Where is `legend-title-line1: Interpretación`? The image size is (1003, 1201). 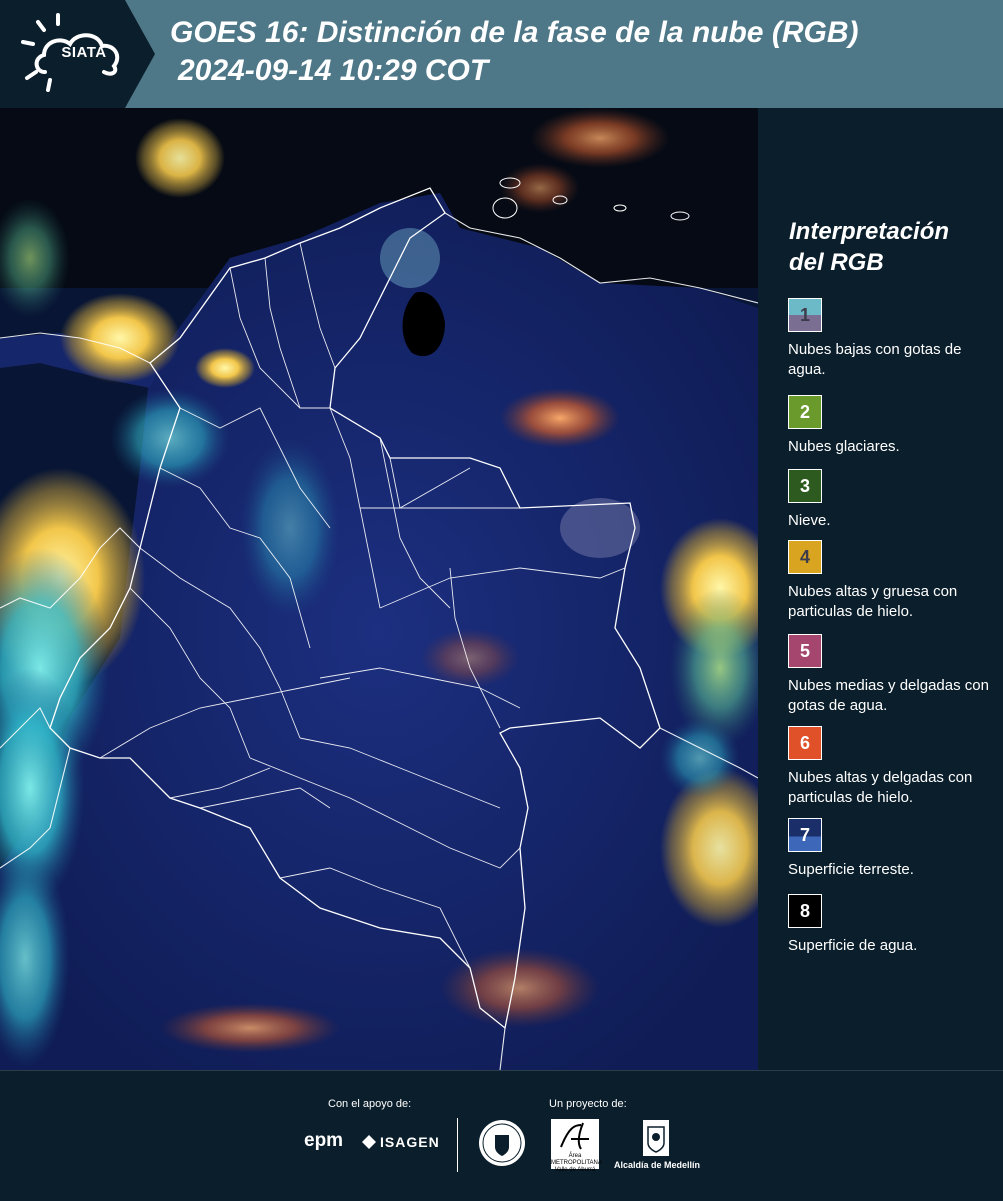
legend-title-line1: Interpretación is located at coordinates (869, 231).